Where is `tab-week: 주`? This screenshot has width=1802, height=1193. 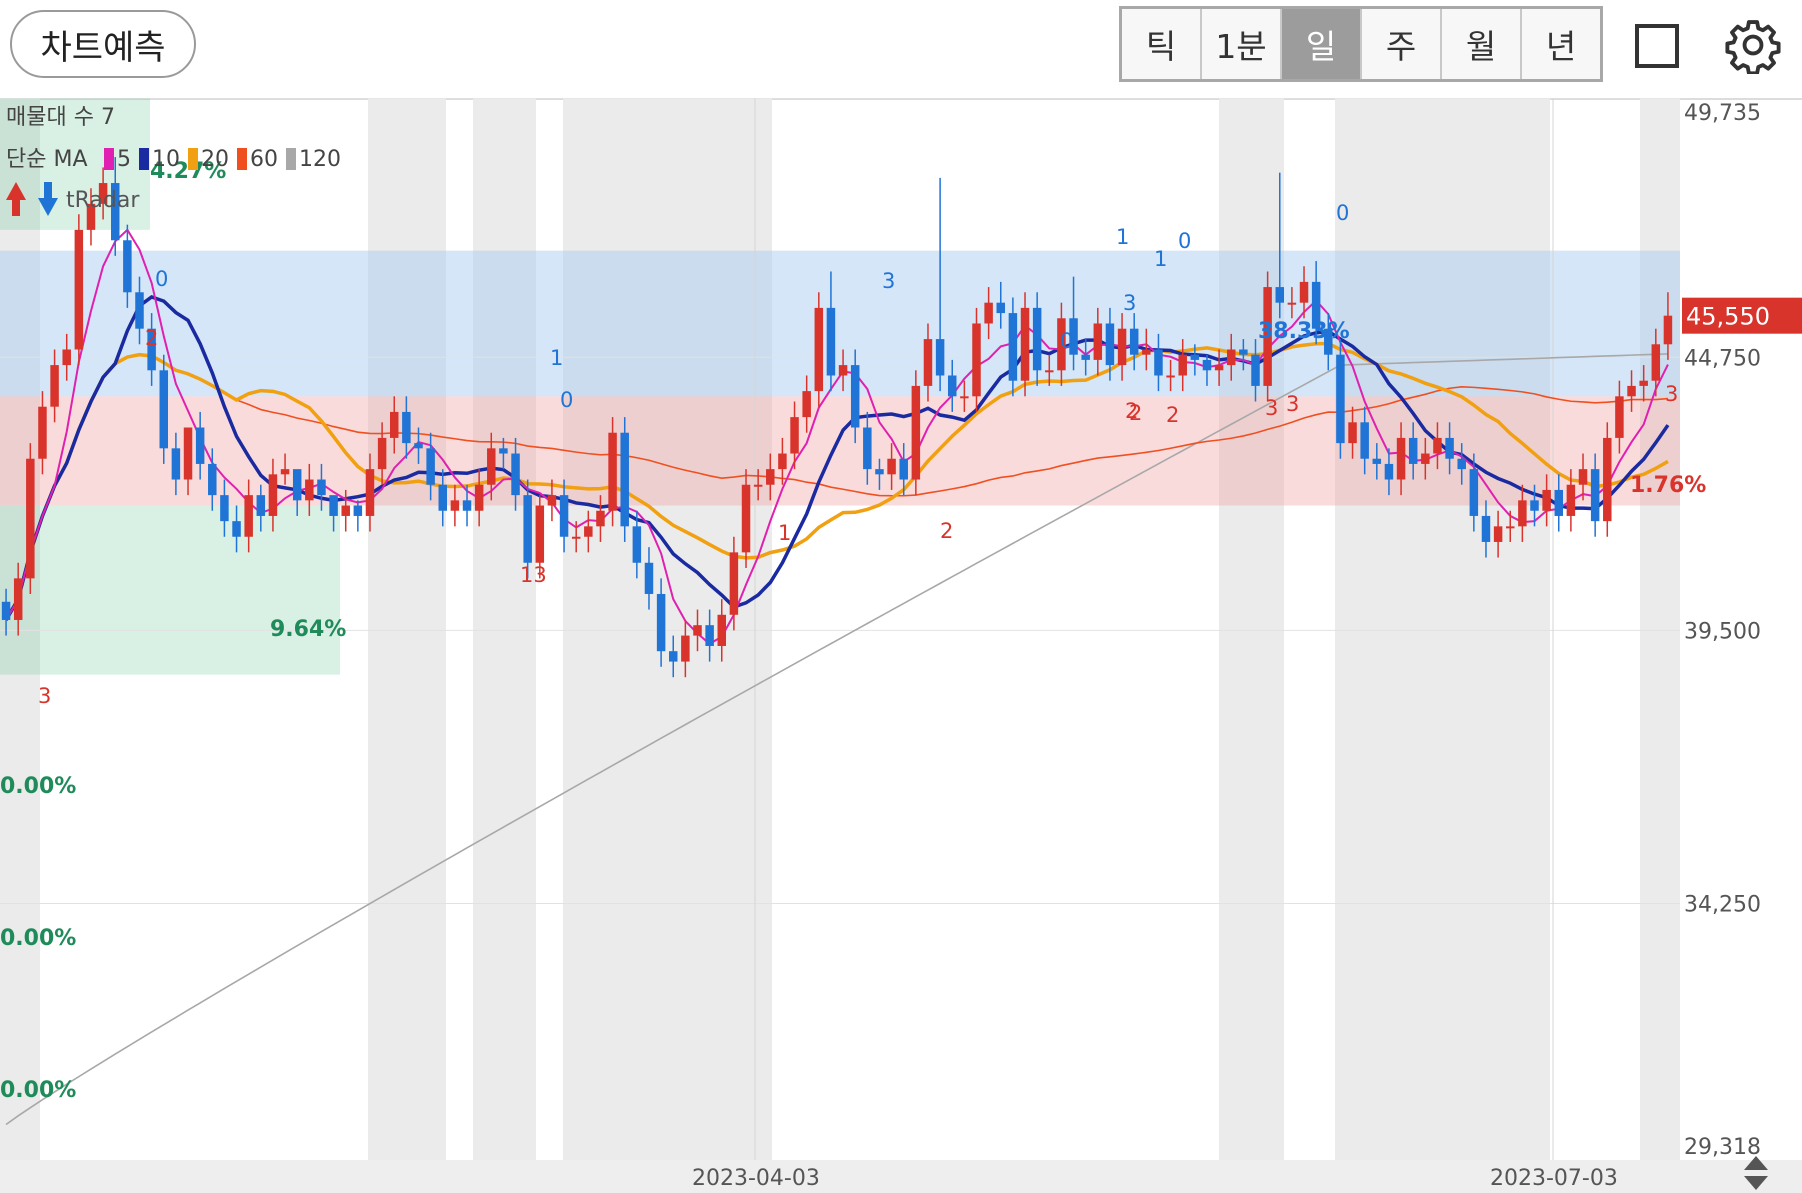
tab-week: 주 is located at coordinates (1402, 44).